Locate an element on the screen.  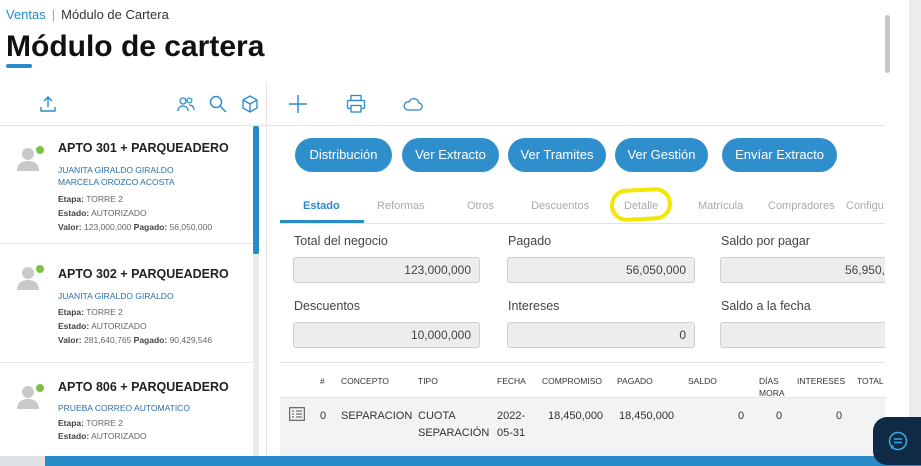
search-icon is located at coordinates (218, 104).